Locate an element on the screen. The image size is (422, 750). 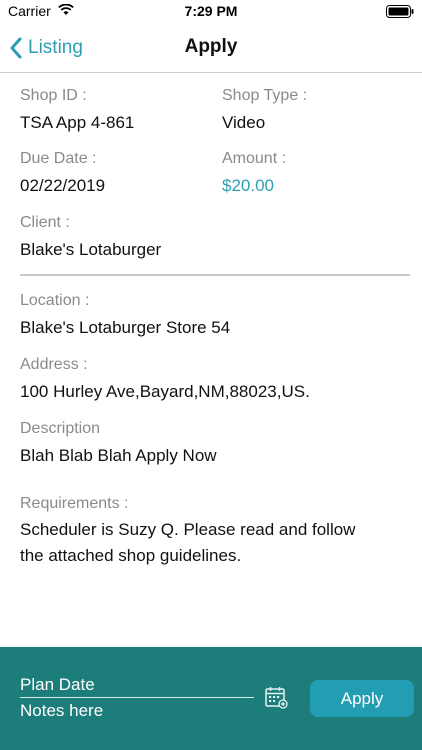
requirements-line-2: the attached shop guidelines. is located at coordinates (131, 555).